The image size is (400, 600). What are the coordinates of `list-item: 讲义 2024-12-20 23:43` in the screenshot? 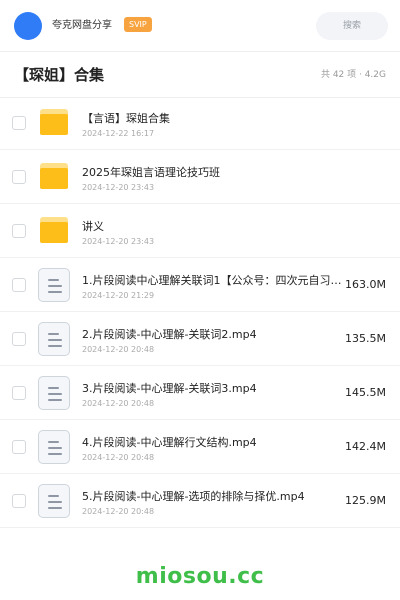 It's located at (200, 231).